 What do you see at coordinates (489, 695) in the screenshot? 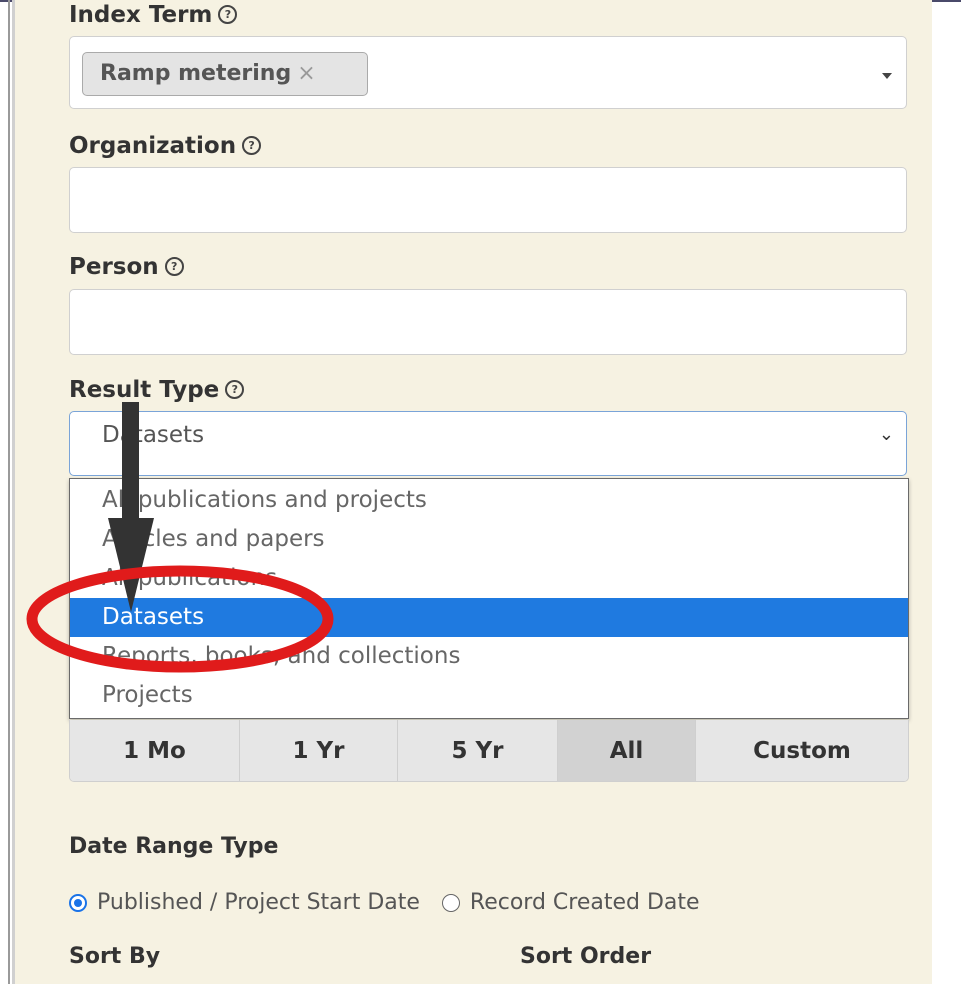
I see `option-projects: Projects` at bounding box center [489, 695].